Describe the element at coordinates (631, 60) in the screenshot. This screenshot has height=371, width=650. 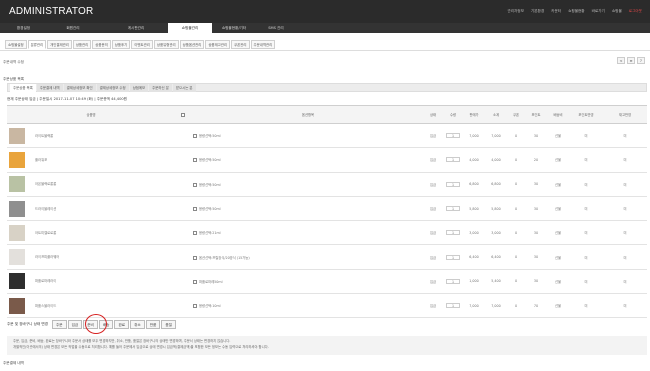
I see `list-button: ≡` at that location.